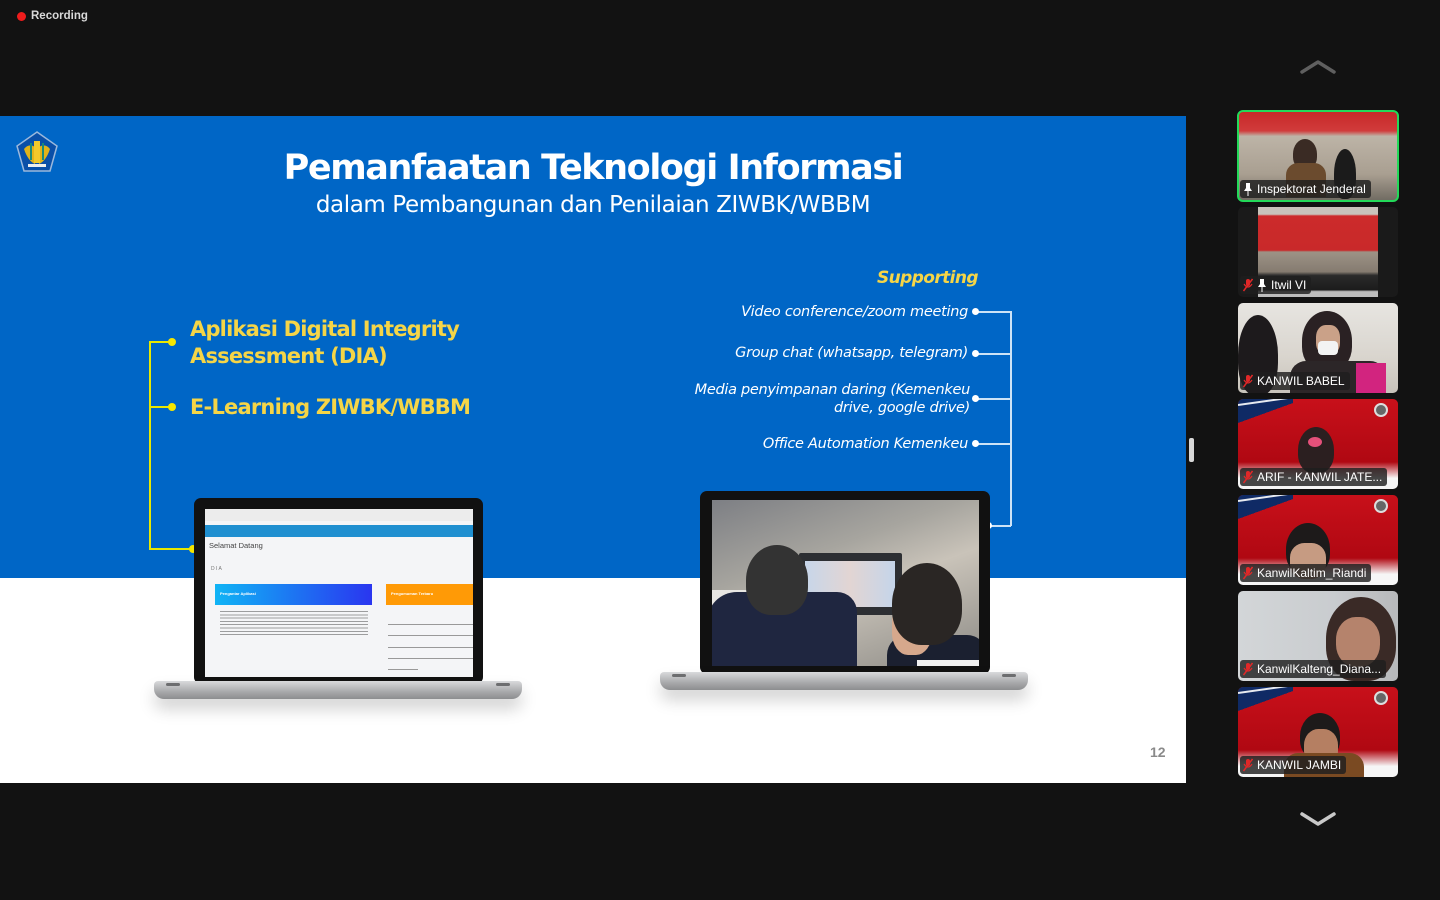 The image size is (1440, 900). What do you see at coordinates (1158, 752) in the screenshot?
I see `slide-page-number: 12` at bounding box center [1158, 752].